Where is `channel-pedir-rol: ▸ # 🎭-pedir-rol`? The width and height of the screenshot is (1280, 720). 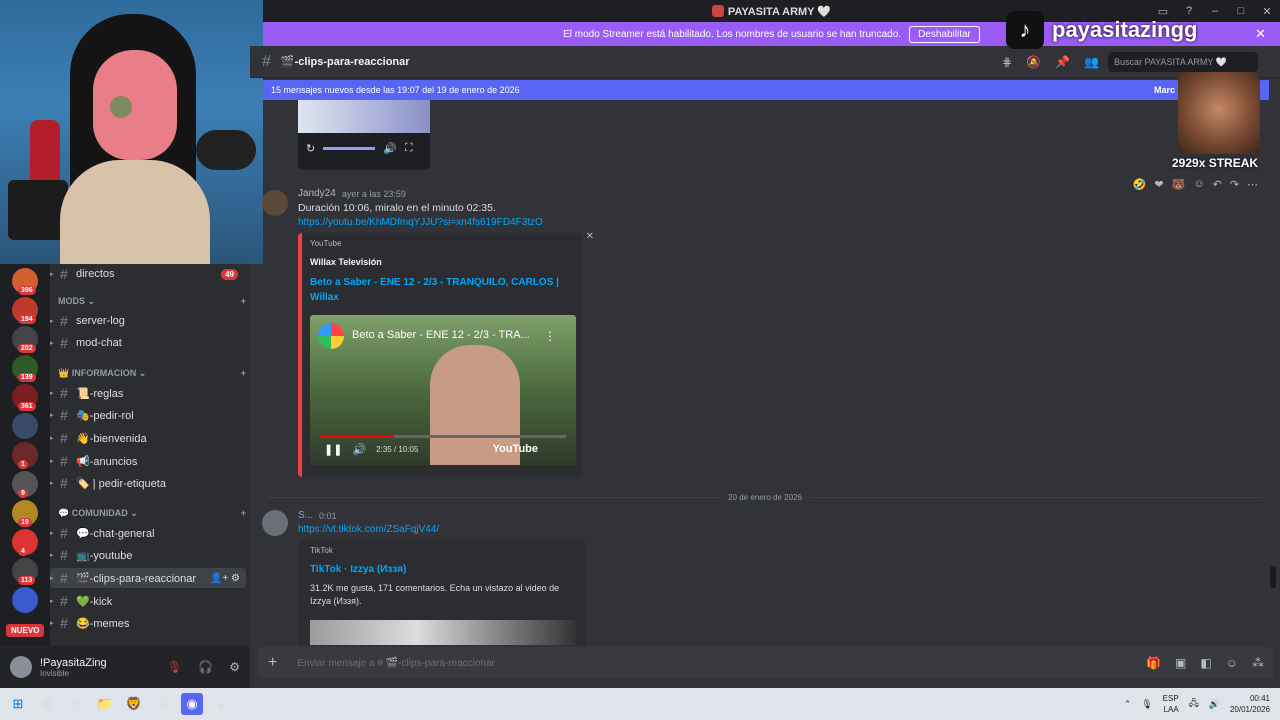
channel-pedir-rol: ▸ # 🎭-pedir-rol is located at coordinates (148, 415).